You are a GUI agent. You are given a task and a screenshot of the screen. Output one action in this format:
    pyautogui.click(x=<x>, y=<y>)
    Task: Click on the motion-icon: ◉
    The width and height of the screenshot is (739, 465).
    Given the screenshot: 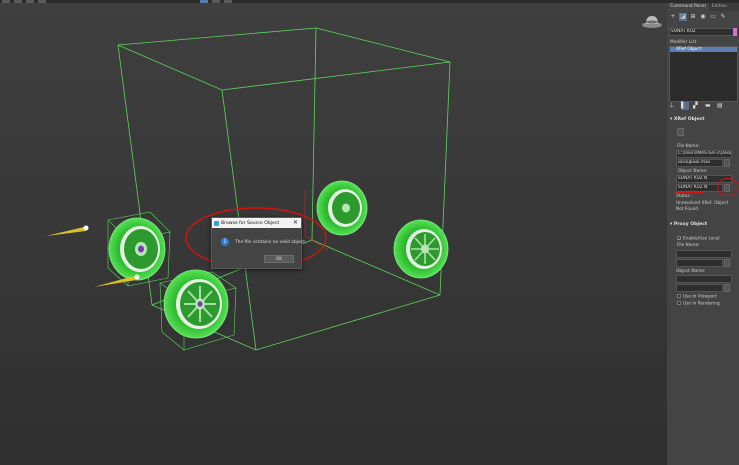 What is the action you would take?
    pyautogui.click(x=703, y=17)
    